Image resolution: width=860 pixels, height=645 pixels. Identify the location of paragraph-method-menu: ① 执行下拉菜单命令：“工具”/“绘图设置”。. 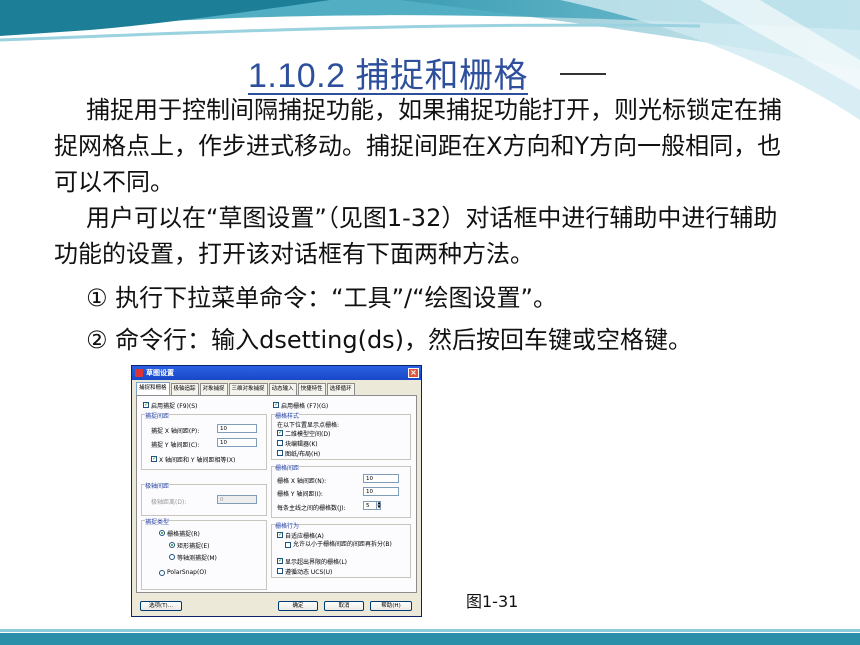
(321, 298).